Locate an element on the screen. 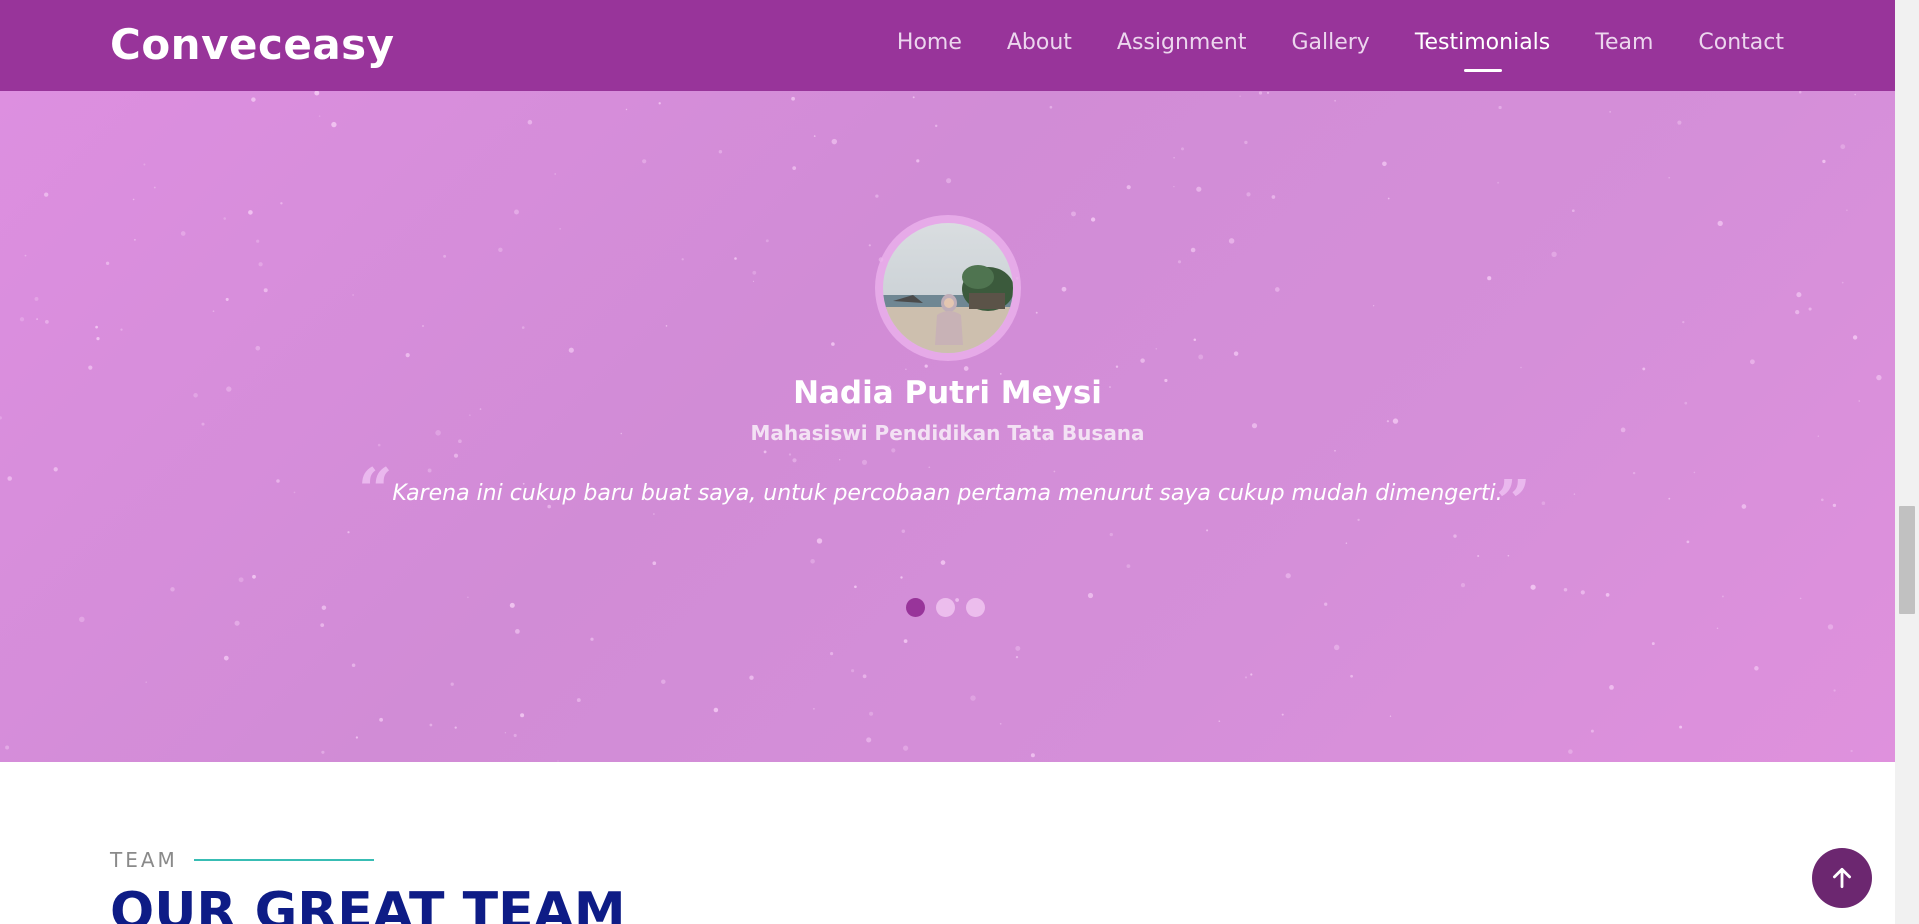 The width and height of the screenshot is (1919, 924). nav-testimonials: Testimonials is located at coordinates (1482, 51).